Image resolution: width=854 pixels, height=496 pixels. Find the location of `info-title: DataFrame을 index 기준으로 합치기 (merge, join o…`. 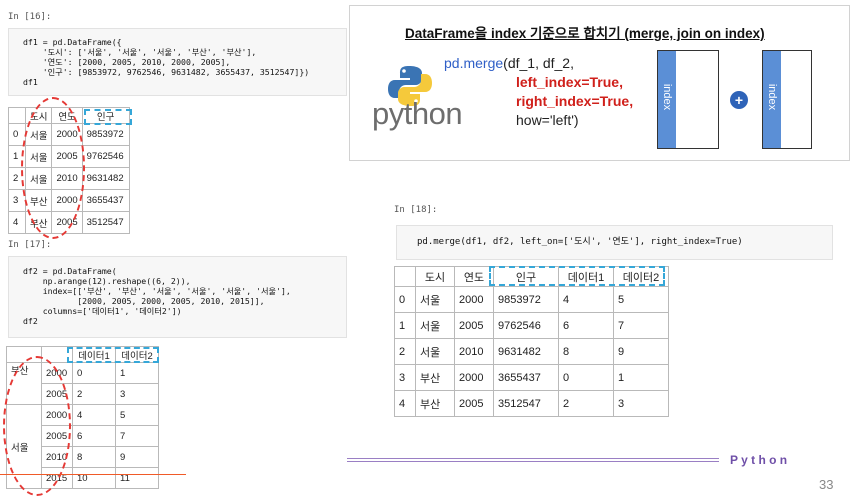

info-title: DataFrame을 index 기준으로 합치기 (merge, join o… is located at coordinates (585, 33).